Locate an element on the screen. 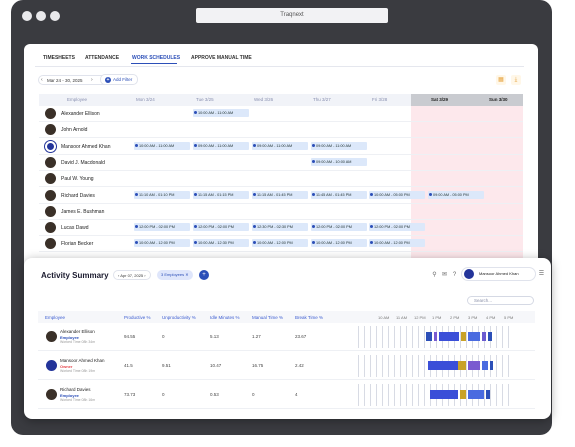 The width and height of the screenshot is (575, 447). employee-name: David J. Macdonald is located at coordinates (83, 162).